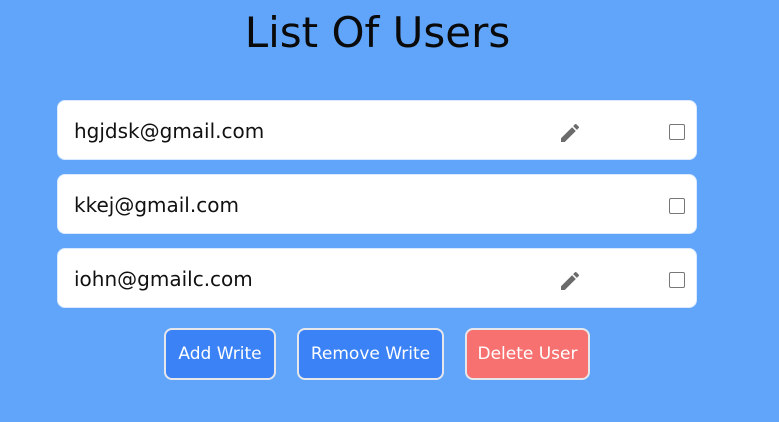 This screenshot has height=422, width=779. Describe the element at coordinates (527, 354) in the screenshot. I see `delete-user-button: Delete User` at that location.